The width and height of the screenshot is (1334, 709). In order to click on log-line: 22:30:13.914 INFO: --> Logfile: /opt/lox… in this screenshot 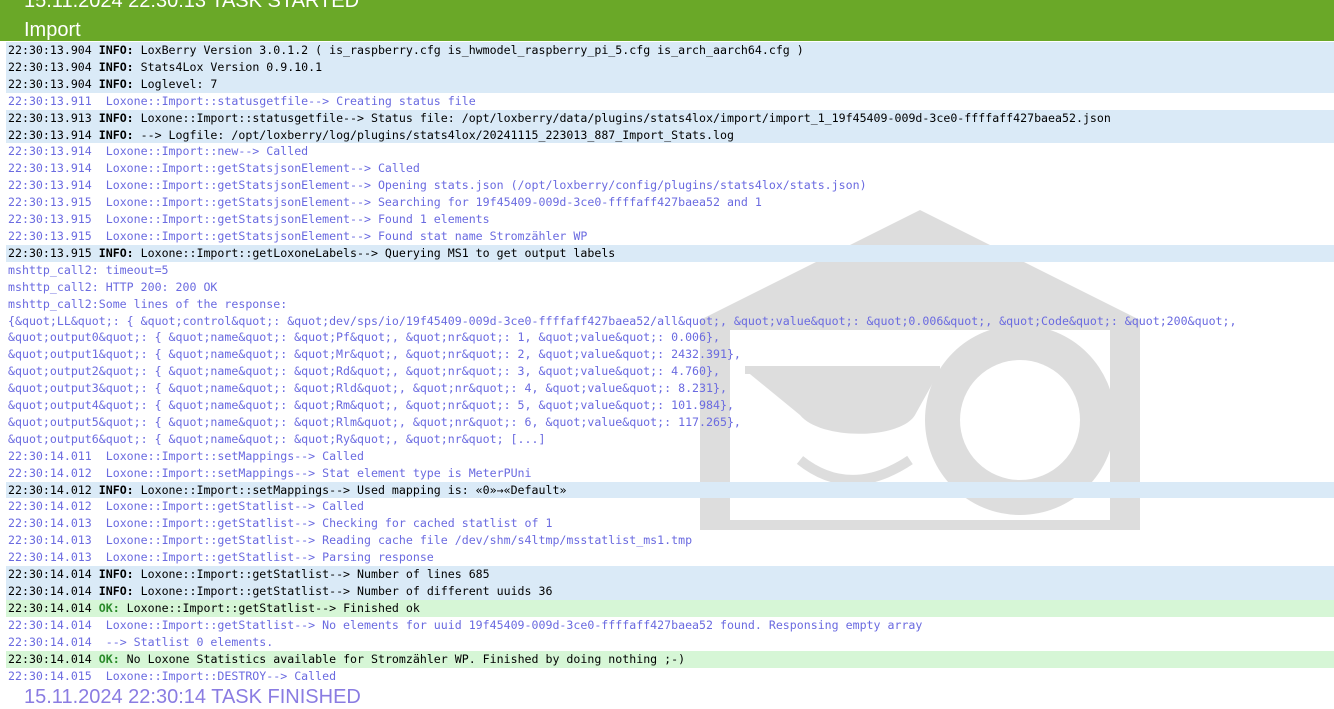, I will do `click(670, 135)`.